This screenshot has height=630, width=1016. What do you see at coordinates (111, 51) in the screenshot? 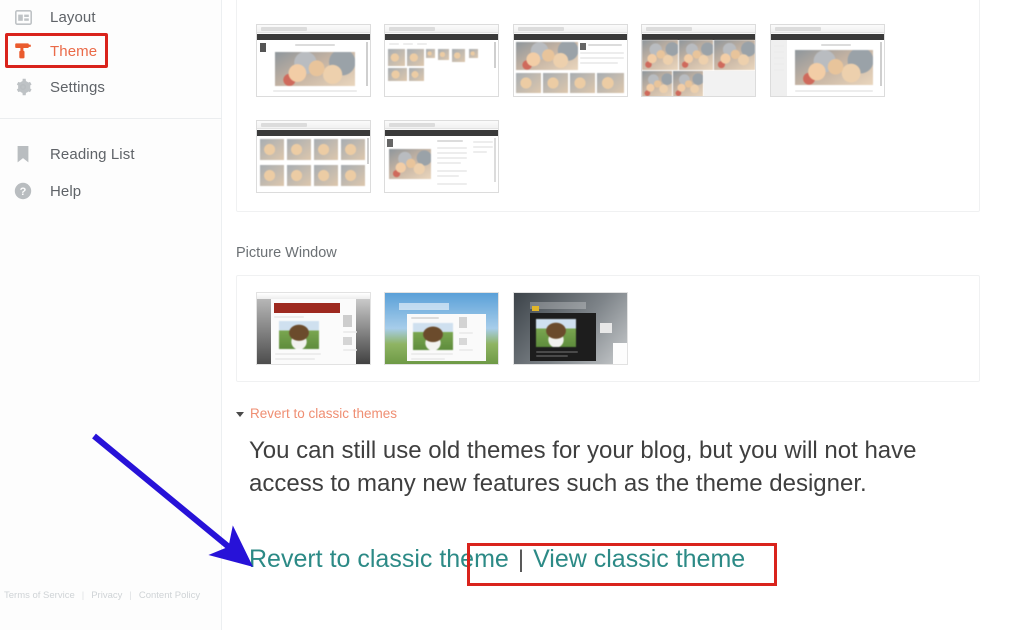
I see `sidebar-item-theme: Theme` at bounding box center [111, 51].